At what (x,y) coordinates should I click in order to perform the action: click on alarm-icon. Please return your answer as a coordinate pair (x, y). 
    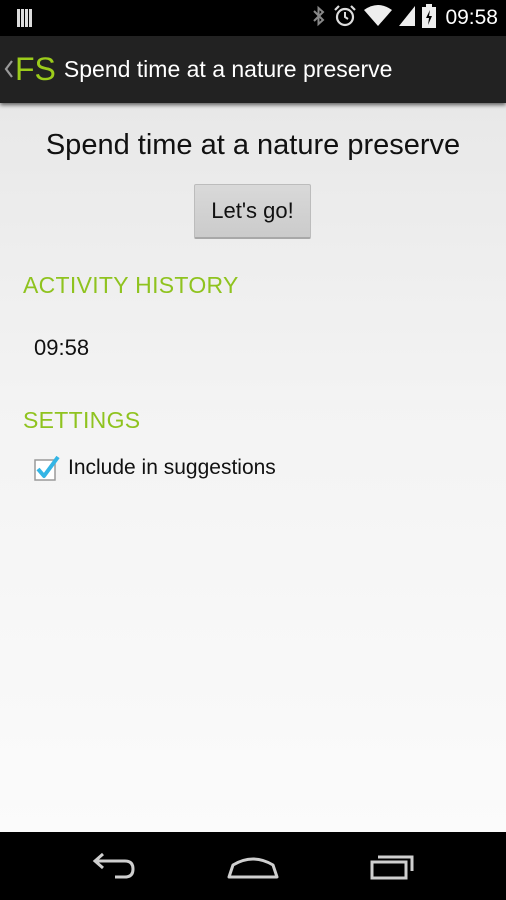
    Looking at the image, I should click on (345, 18).